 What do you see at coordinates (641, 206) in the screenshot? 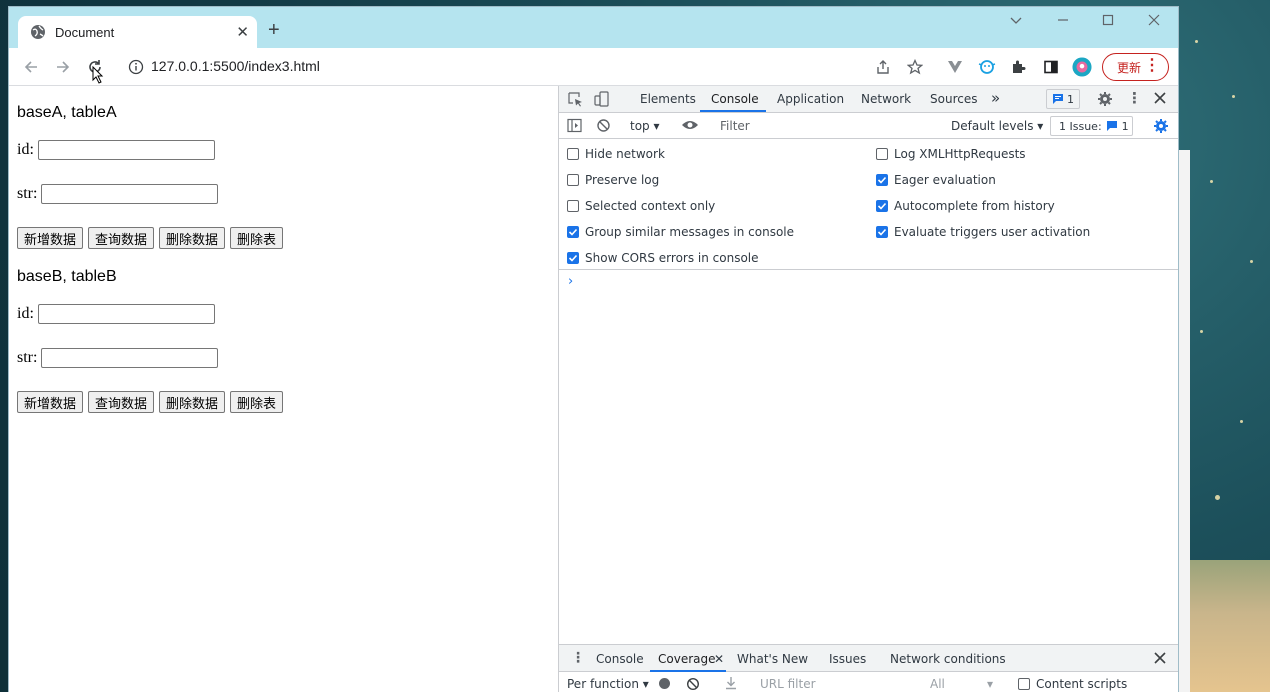
I see `setting-selected-context-only: Selected context only` at bounding box center [641, 206].